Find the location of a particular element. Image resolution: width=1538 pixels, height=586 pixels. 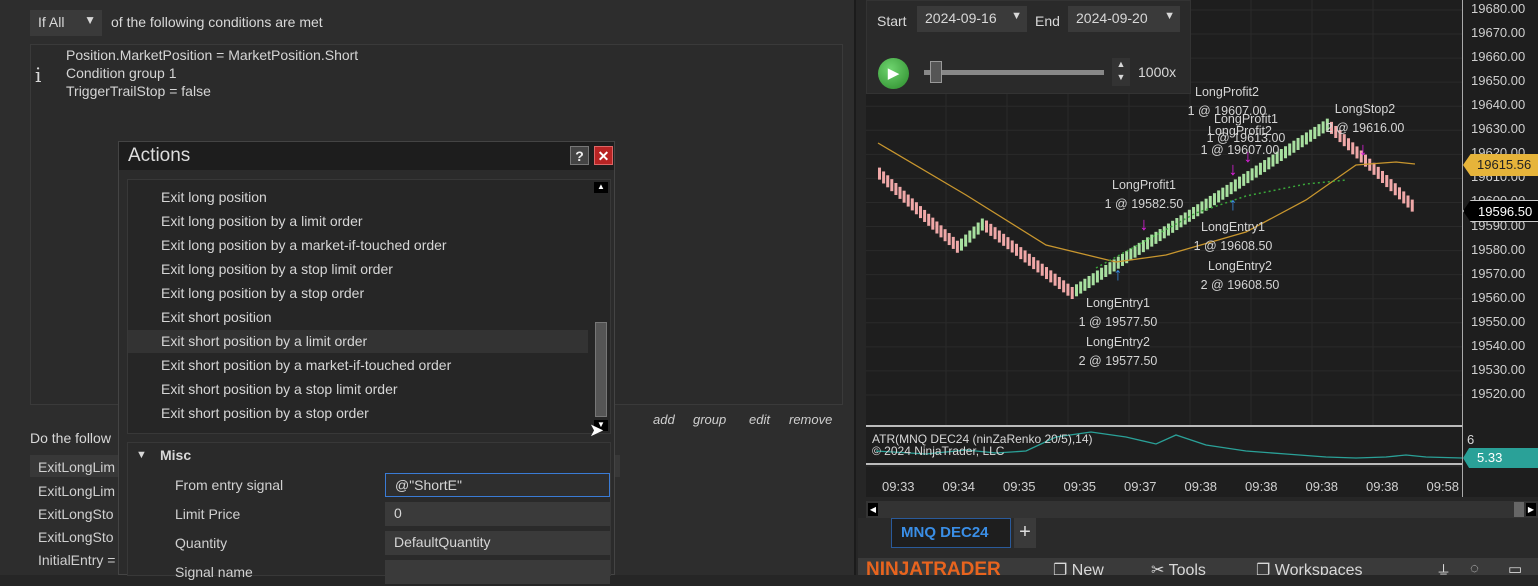

action-list-item: Exit long position by a stop order is located at coordinates (358, 293).